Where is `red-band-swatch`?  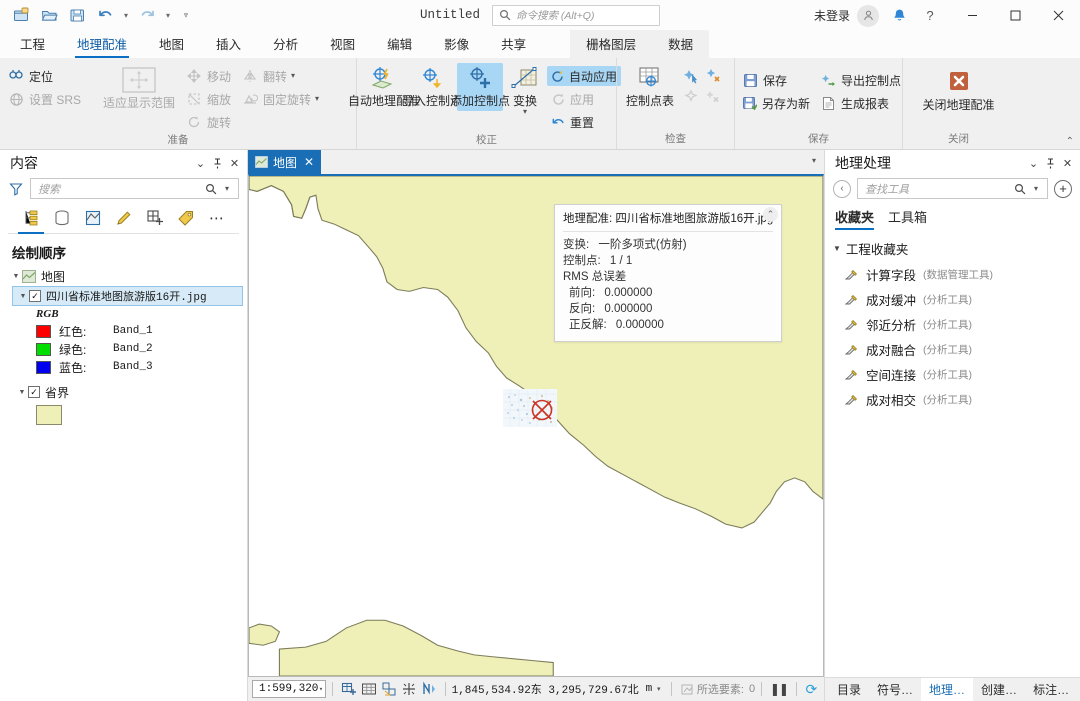 red-band-swatch is located at coordinates (43, 331).